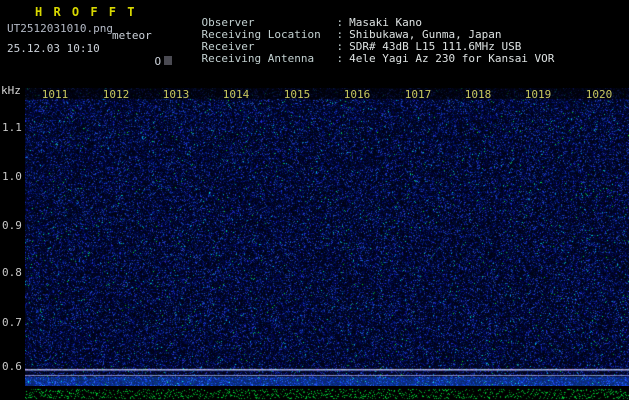  What do you see at coordinates (12, 322) in the screenshot?
I see `freq-tick-label: 0.7` at bounding box center [12, 322].